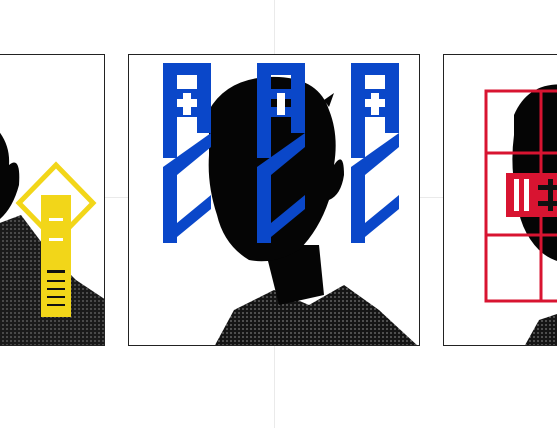  I want to click on panel-left, so click(52, 200).